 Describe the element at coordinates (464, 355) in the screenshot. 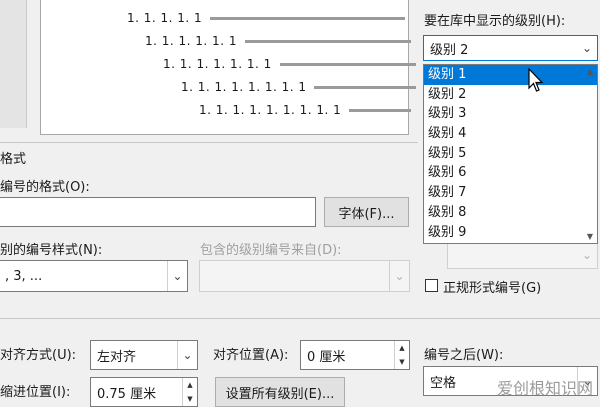

I see `follow-number-label: 编号之后(W):` at that location.